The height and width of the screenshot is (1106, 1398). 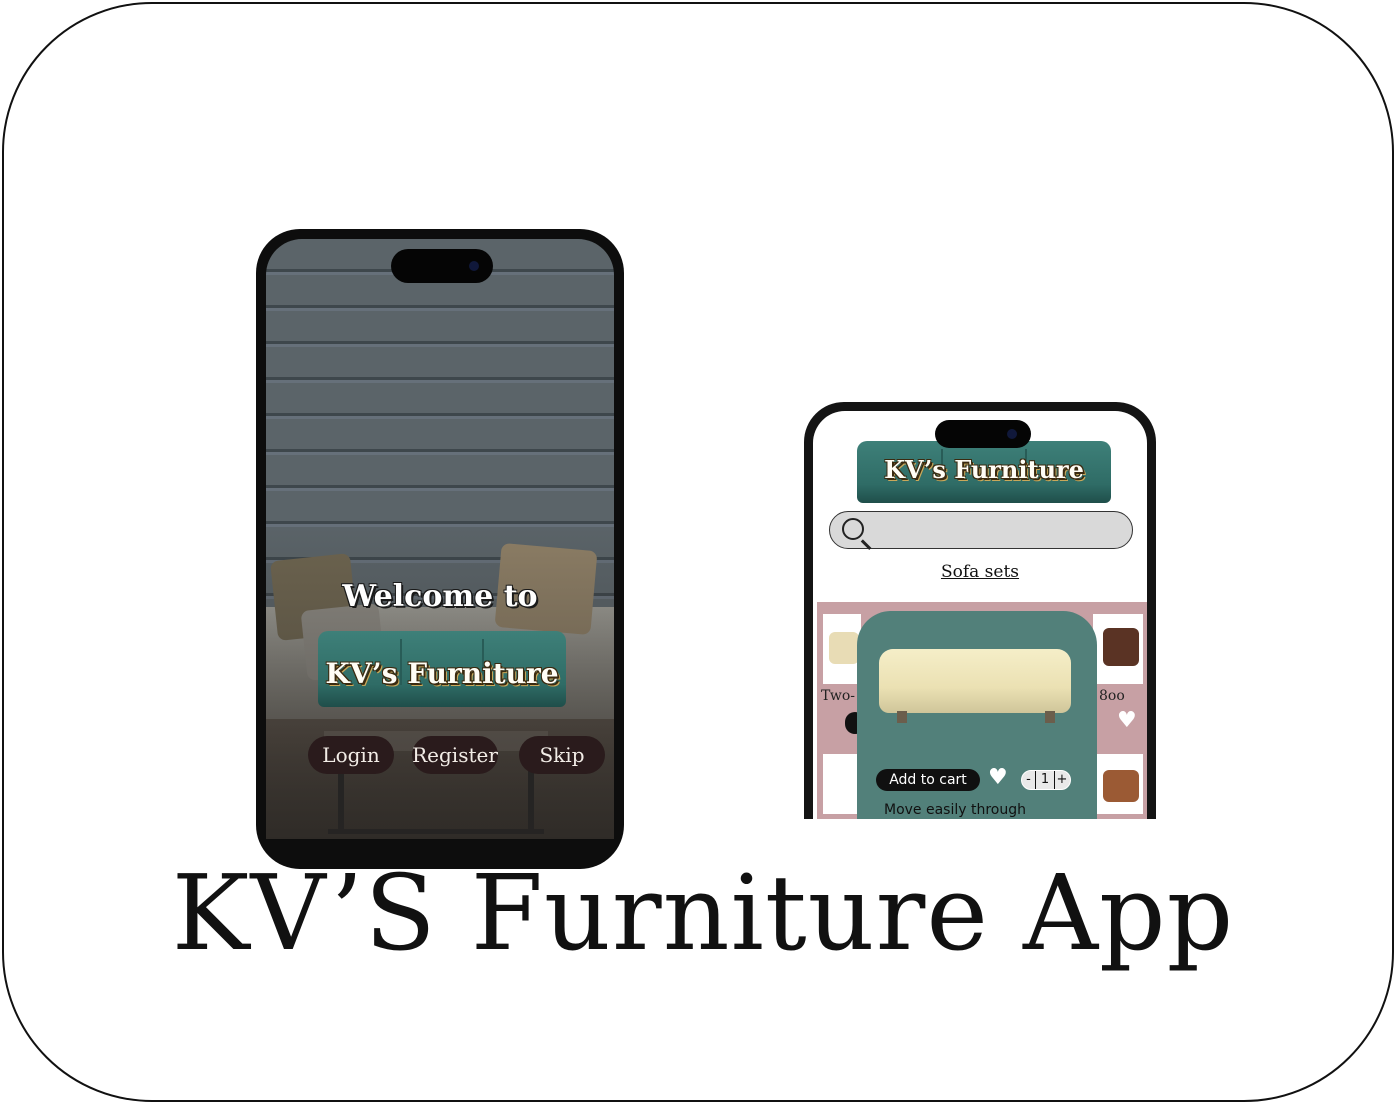 What do you see at coordinates (1061, 780) in the screenshot?
I see `increment-button: +` at bounding box center [1061, 780].